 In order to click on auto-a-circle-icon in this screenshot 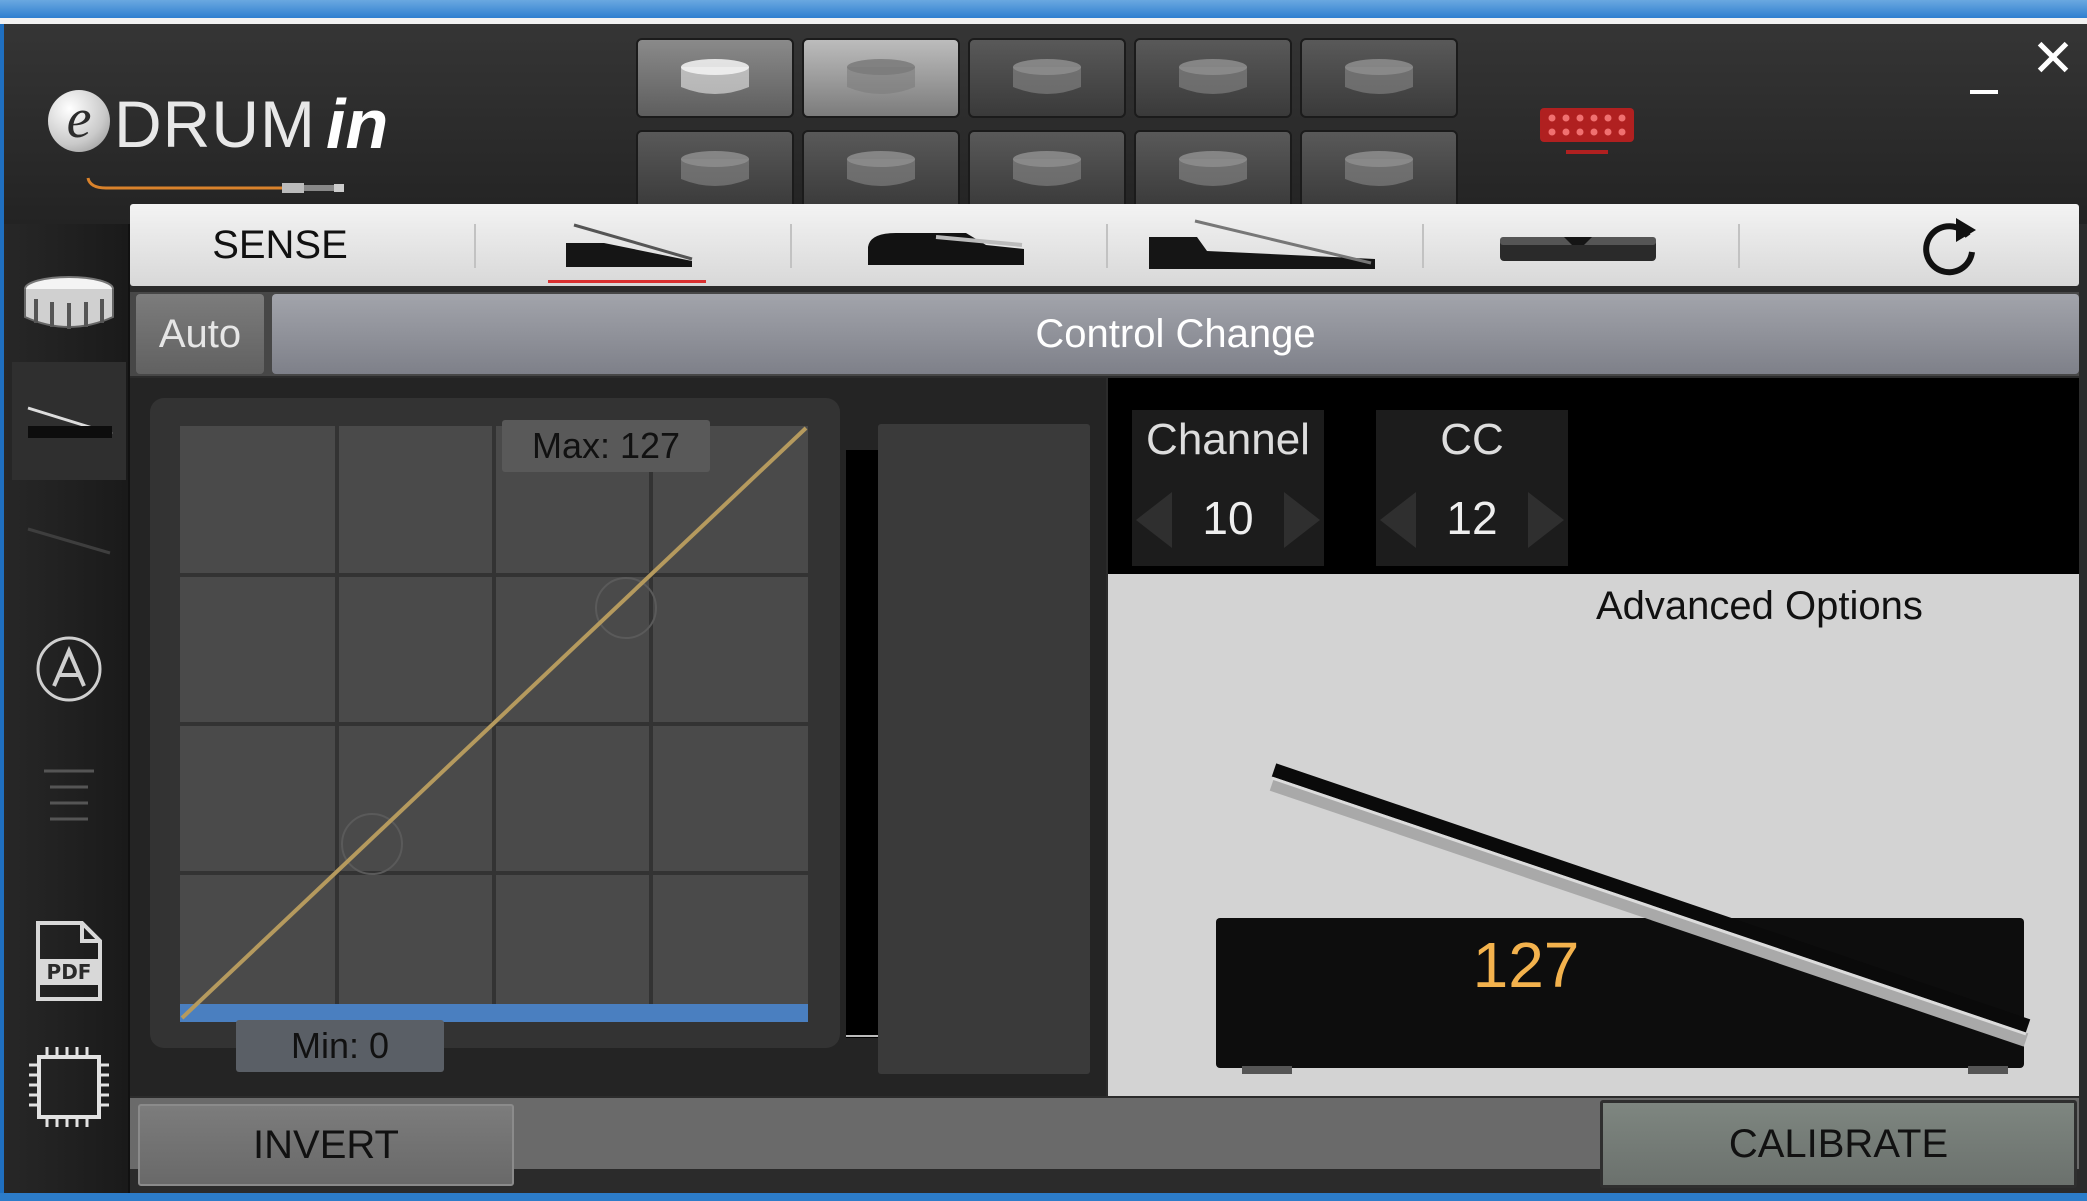, I will do `click(69, 669)`.